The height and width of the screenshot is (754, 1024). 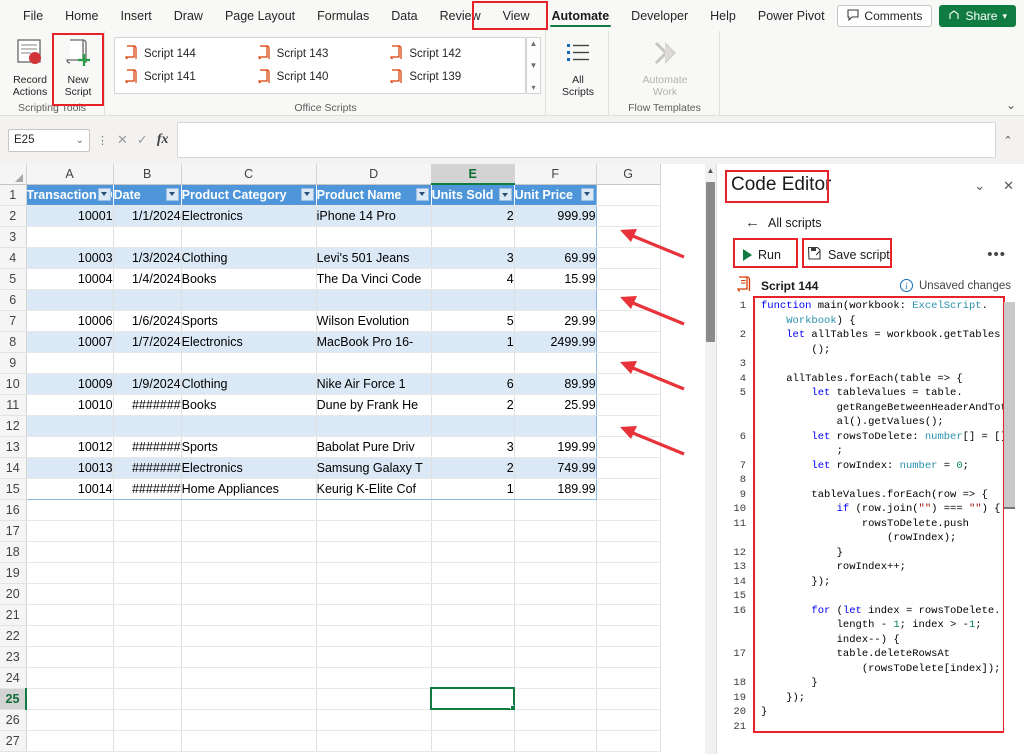 I want to click on cell-e11: 2, so click(x=473, y=405).